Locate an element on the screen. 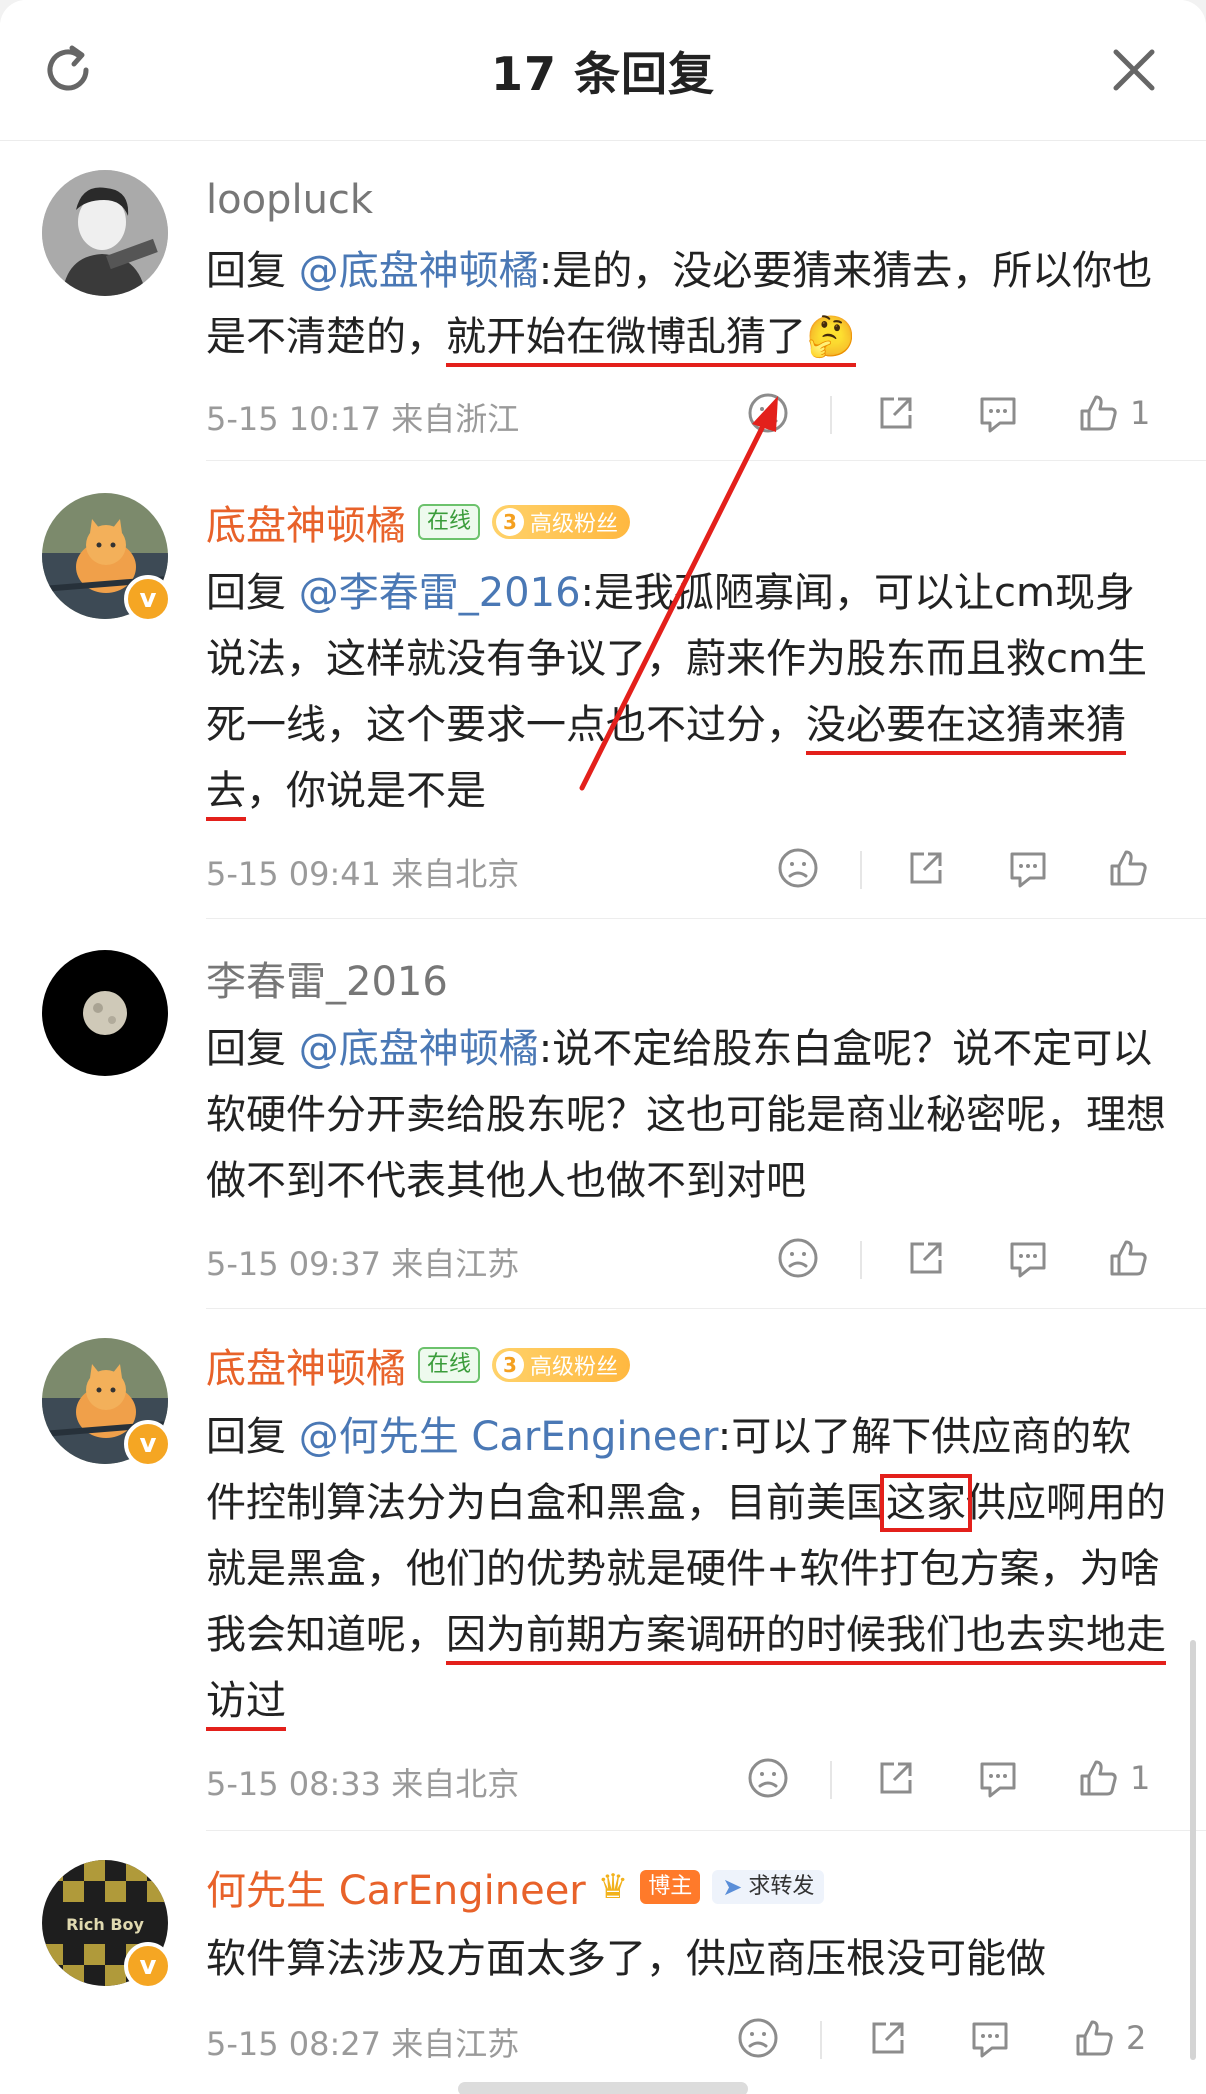 This screenshot has height=2094, width=1206. mention-link: @李春雷_2016 is located at coordinates (440, 593).